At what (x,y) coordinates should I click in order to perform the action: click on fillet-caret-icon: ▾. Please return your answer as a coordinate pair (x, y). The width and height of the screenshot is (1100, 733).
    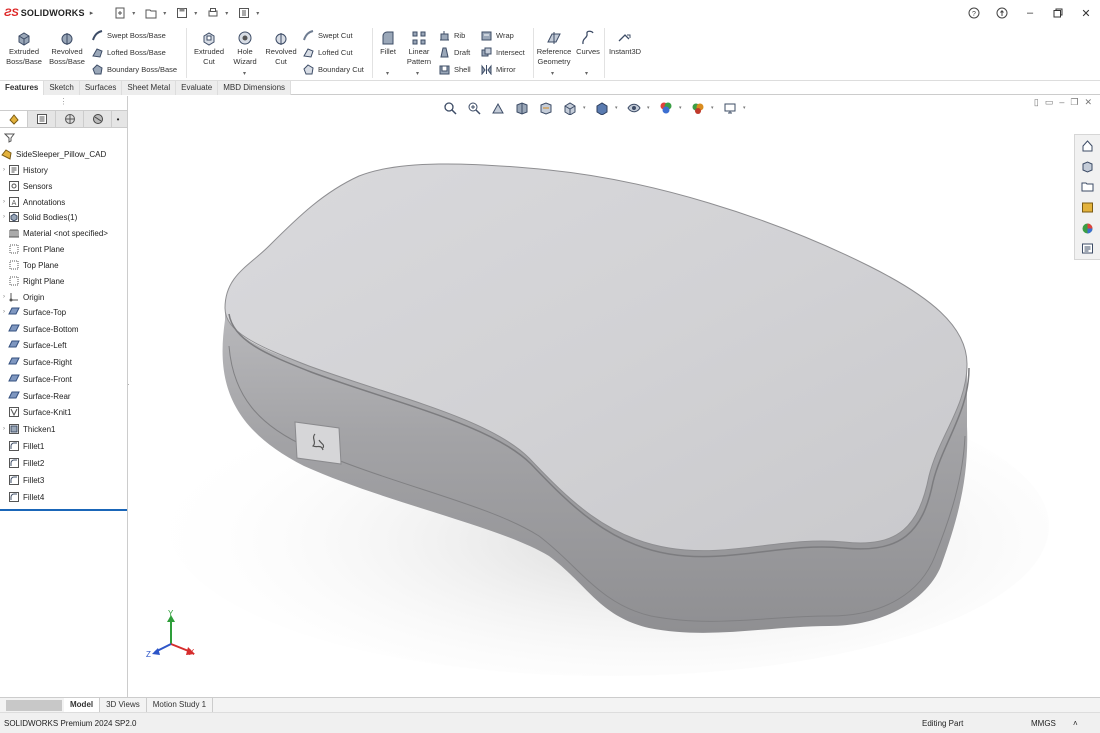
    Looking at the image, I should click on (387, 73).